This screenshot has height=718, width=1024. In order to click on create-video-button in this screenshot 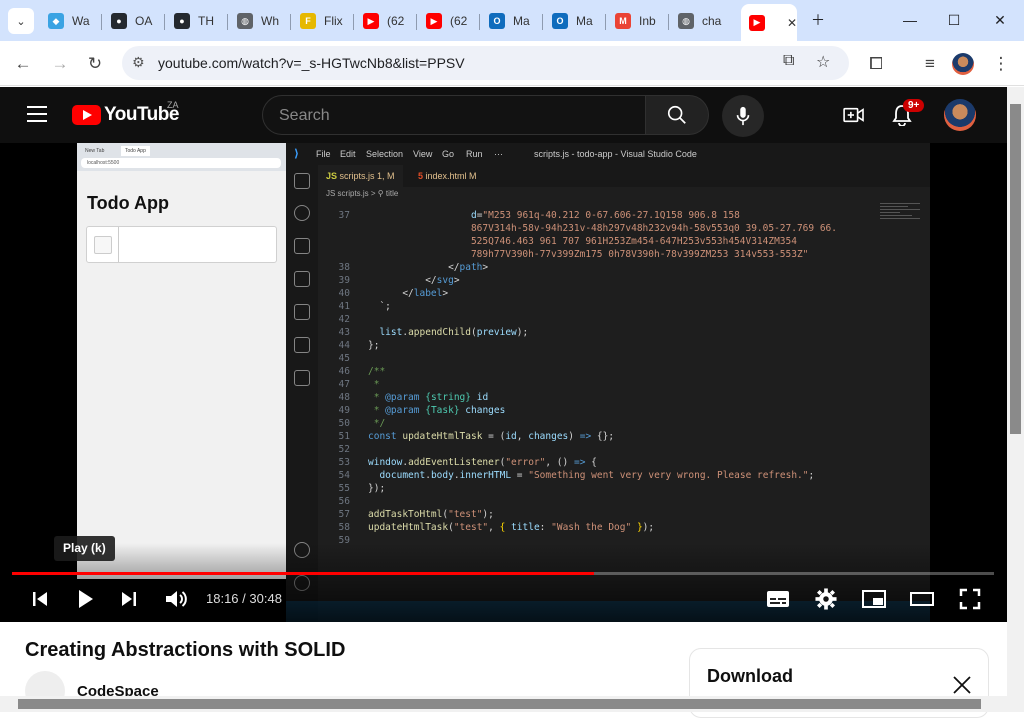, I will do `click(854, 115)`.